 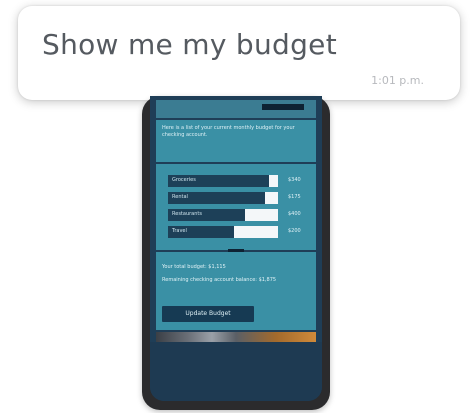 I want to click on chat-timestamp: 1:01 p.m., so click(x=397, y=80).